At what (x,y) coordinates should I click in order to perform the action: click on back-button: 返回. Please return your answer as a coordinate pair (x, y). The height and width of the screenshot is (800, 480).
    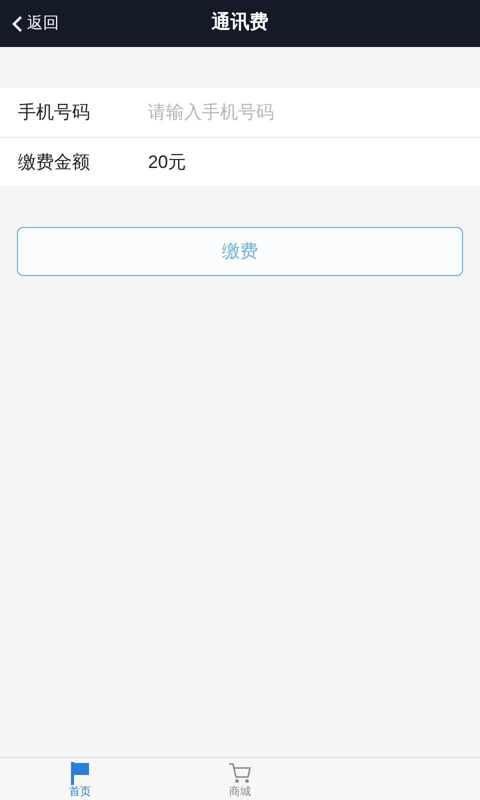
    Looking at the image, I should click on (29, 24).